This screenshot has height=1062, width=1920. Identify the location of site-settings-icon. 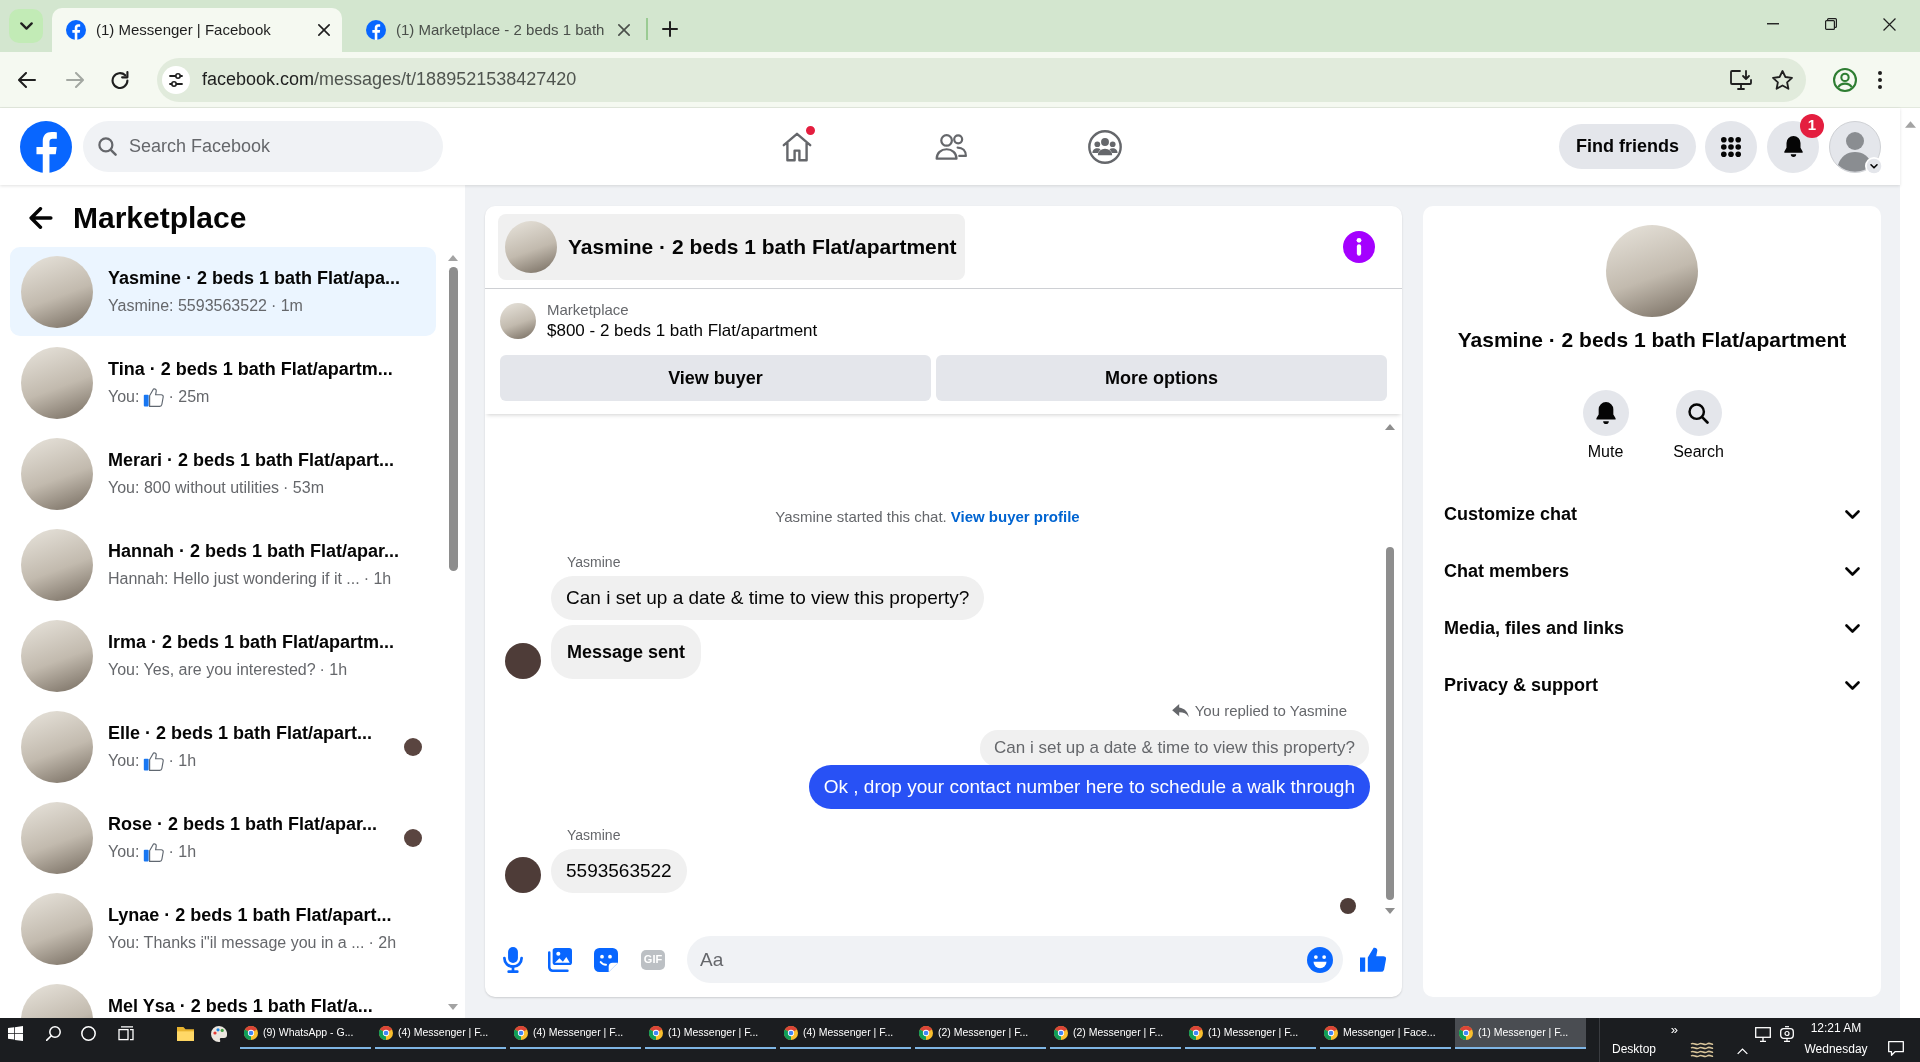
(176, 79).